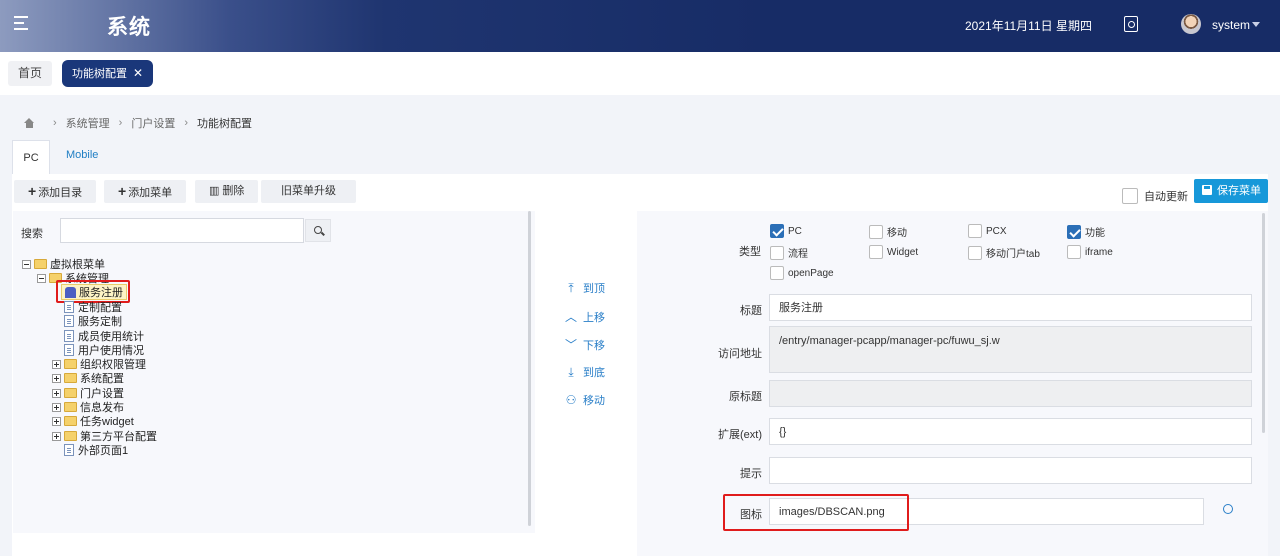 The height and width of the screenshot is (556, 1280). I want to click on move-to-top-button: ⤒ 到顶, so click(585, 288).